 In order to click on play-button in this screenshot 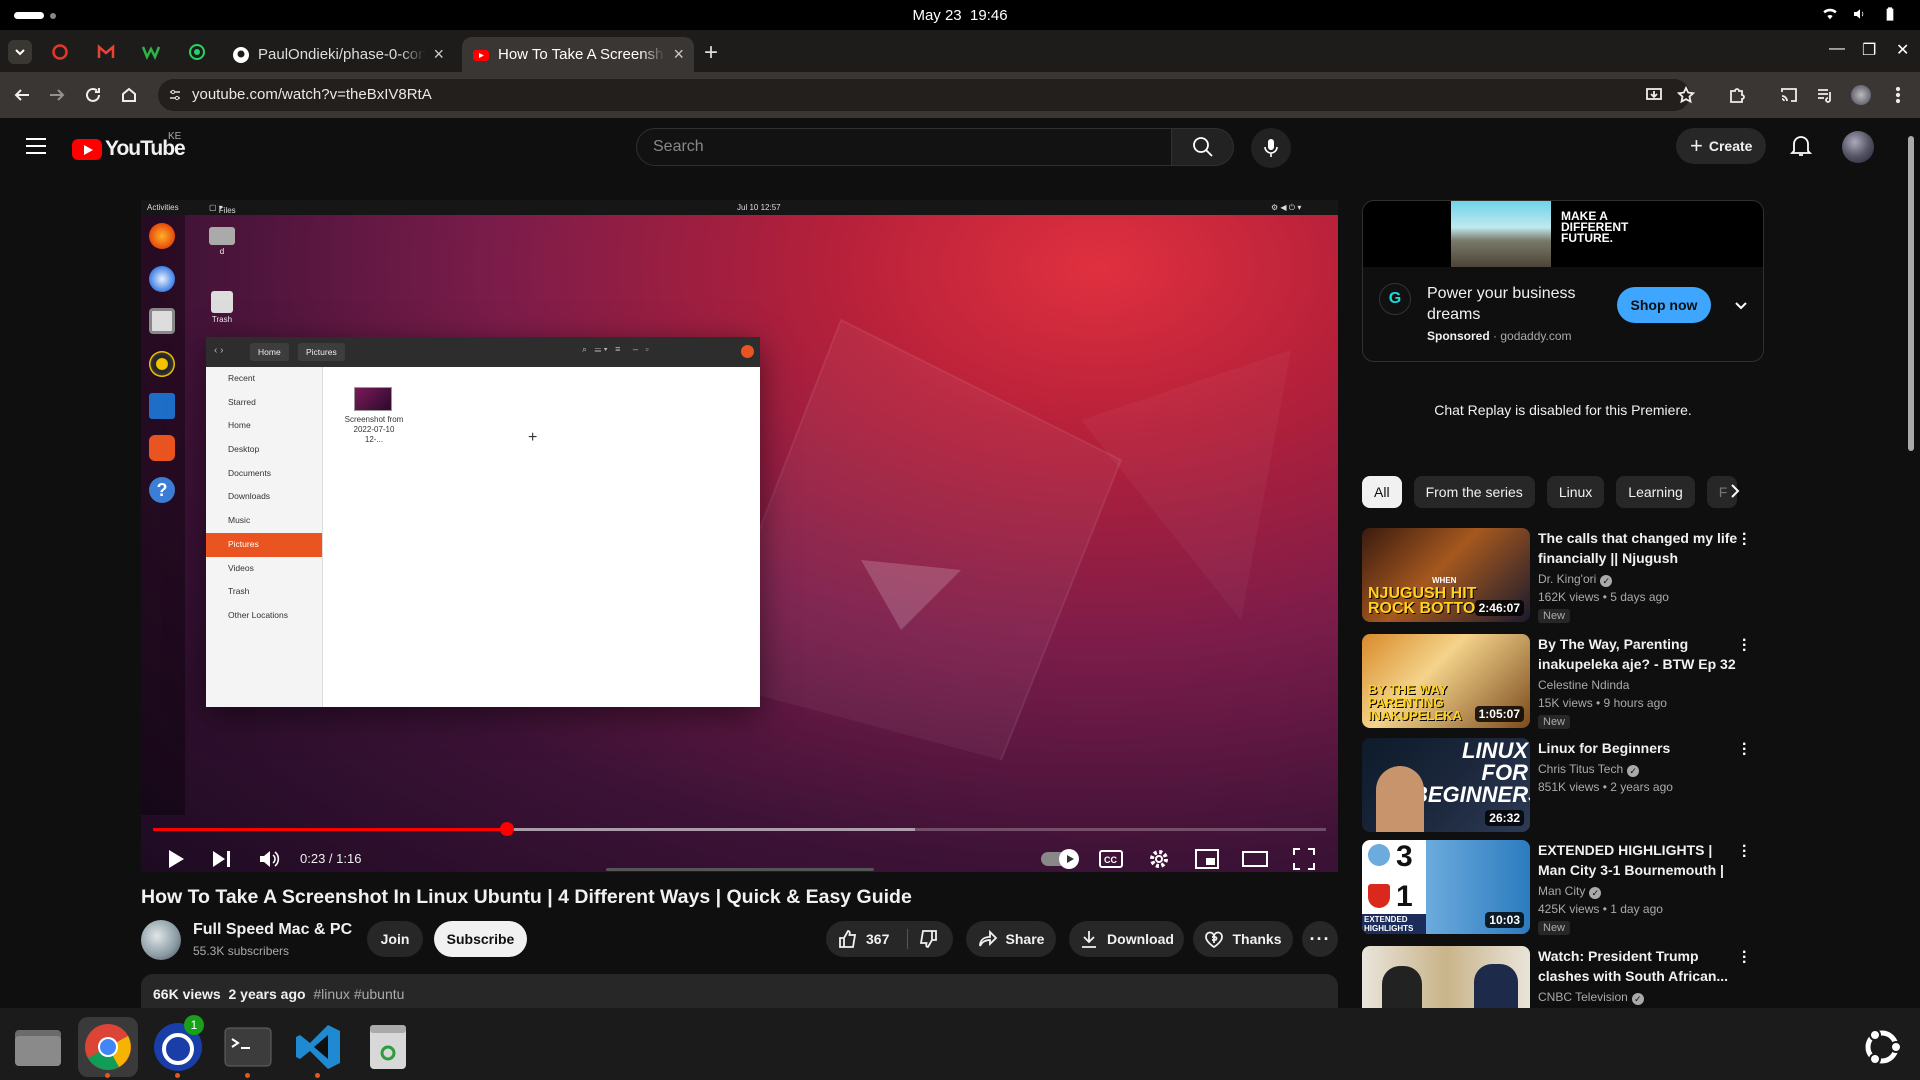, I will do `click(176, 858)`.